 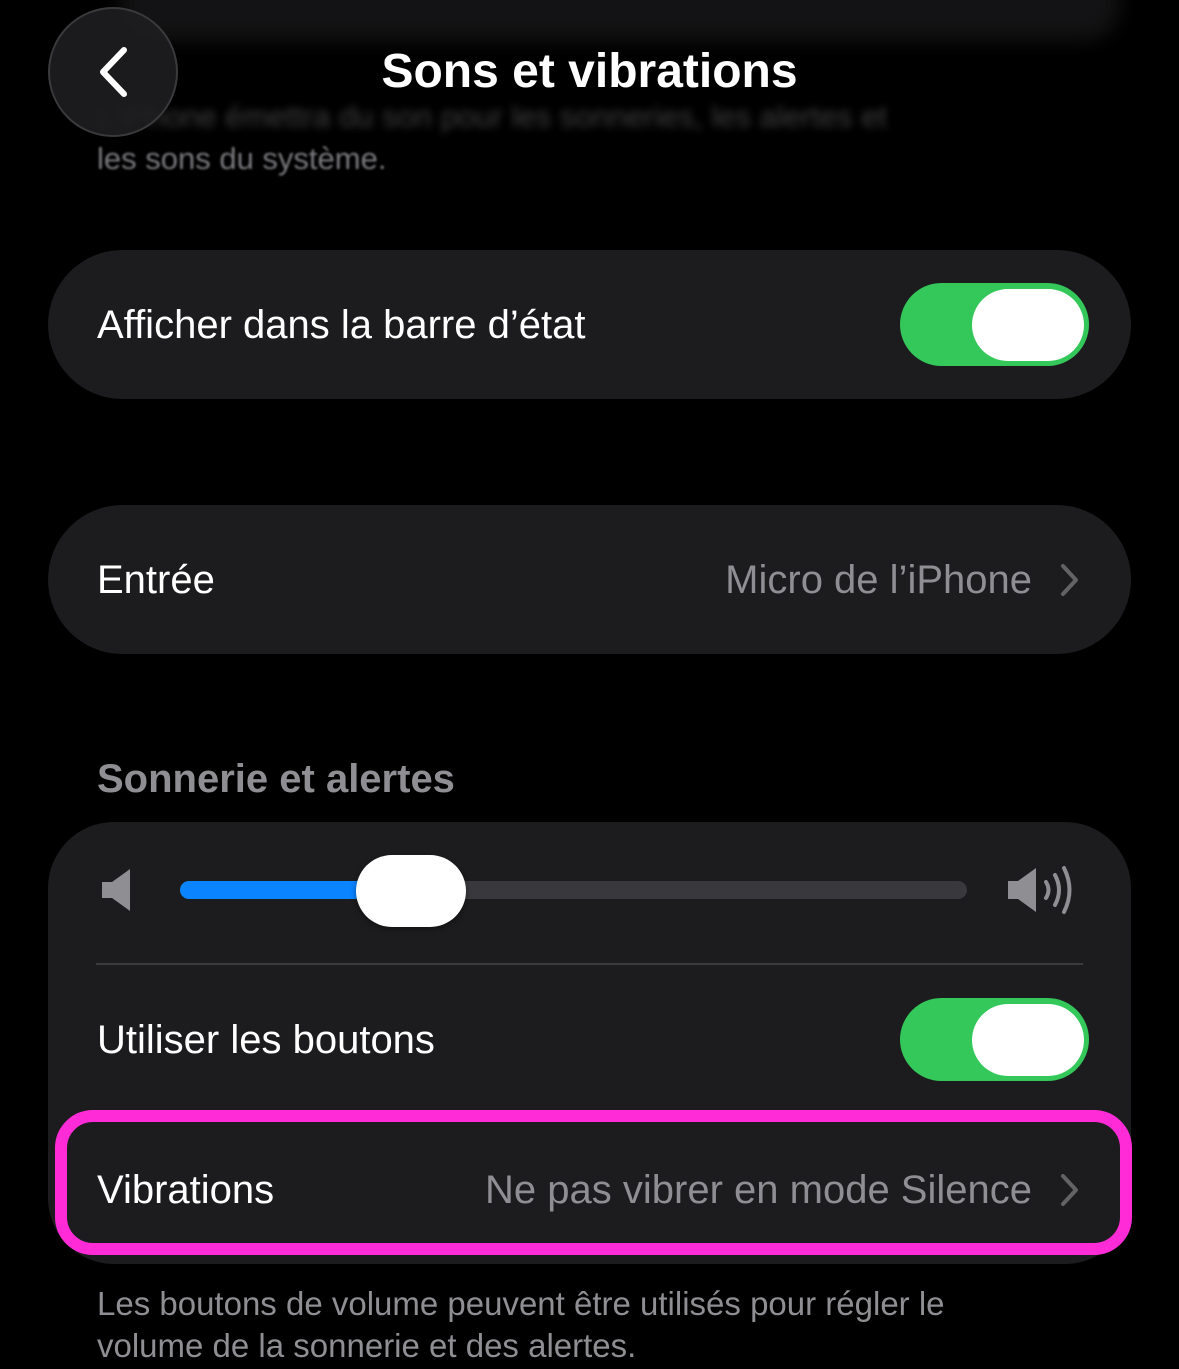 I want to click on divider, so click(x=589, y=964).